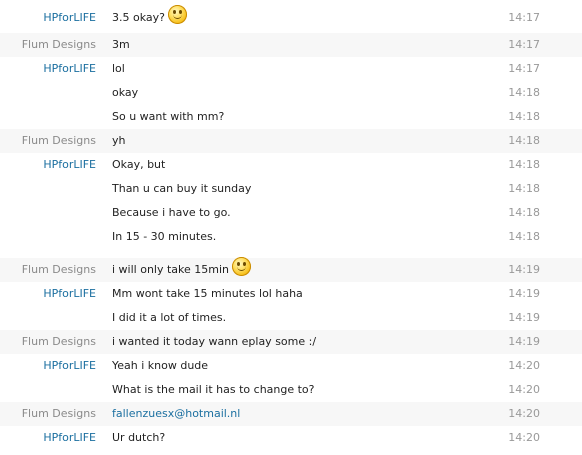 The height and width of the screenshot is (455, 582). Describe the element at coordinates (291, 17) in the screenshot. I see `message-row: HPforLIFE 3.5 okay? 14:17` at that location.